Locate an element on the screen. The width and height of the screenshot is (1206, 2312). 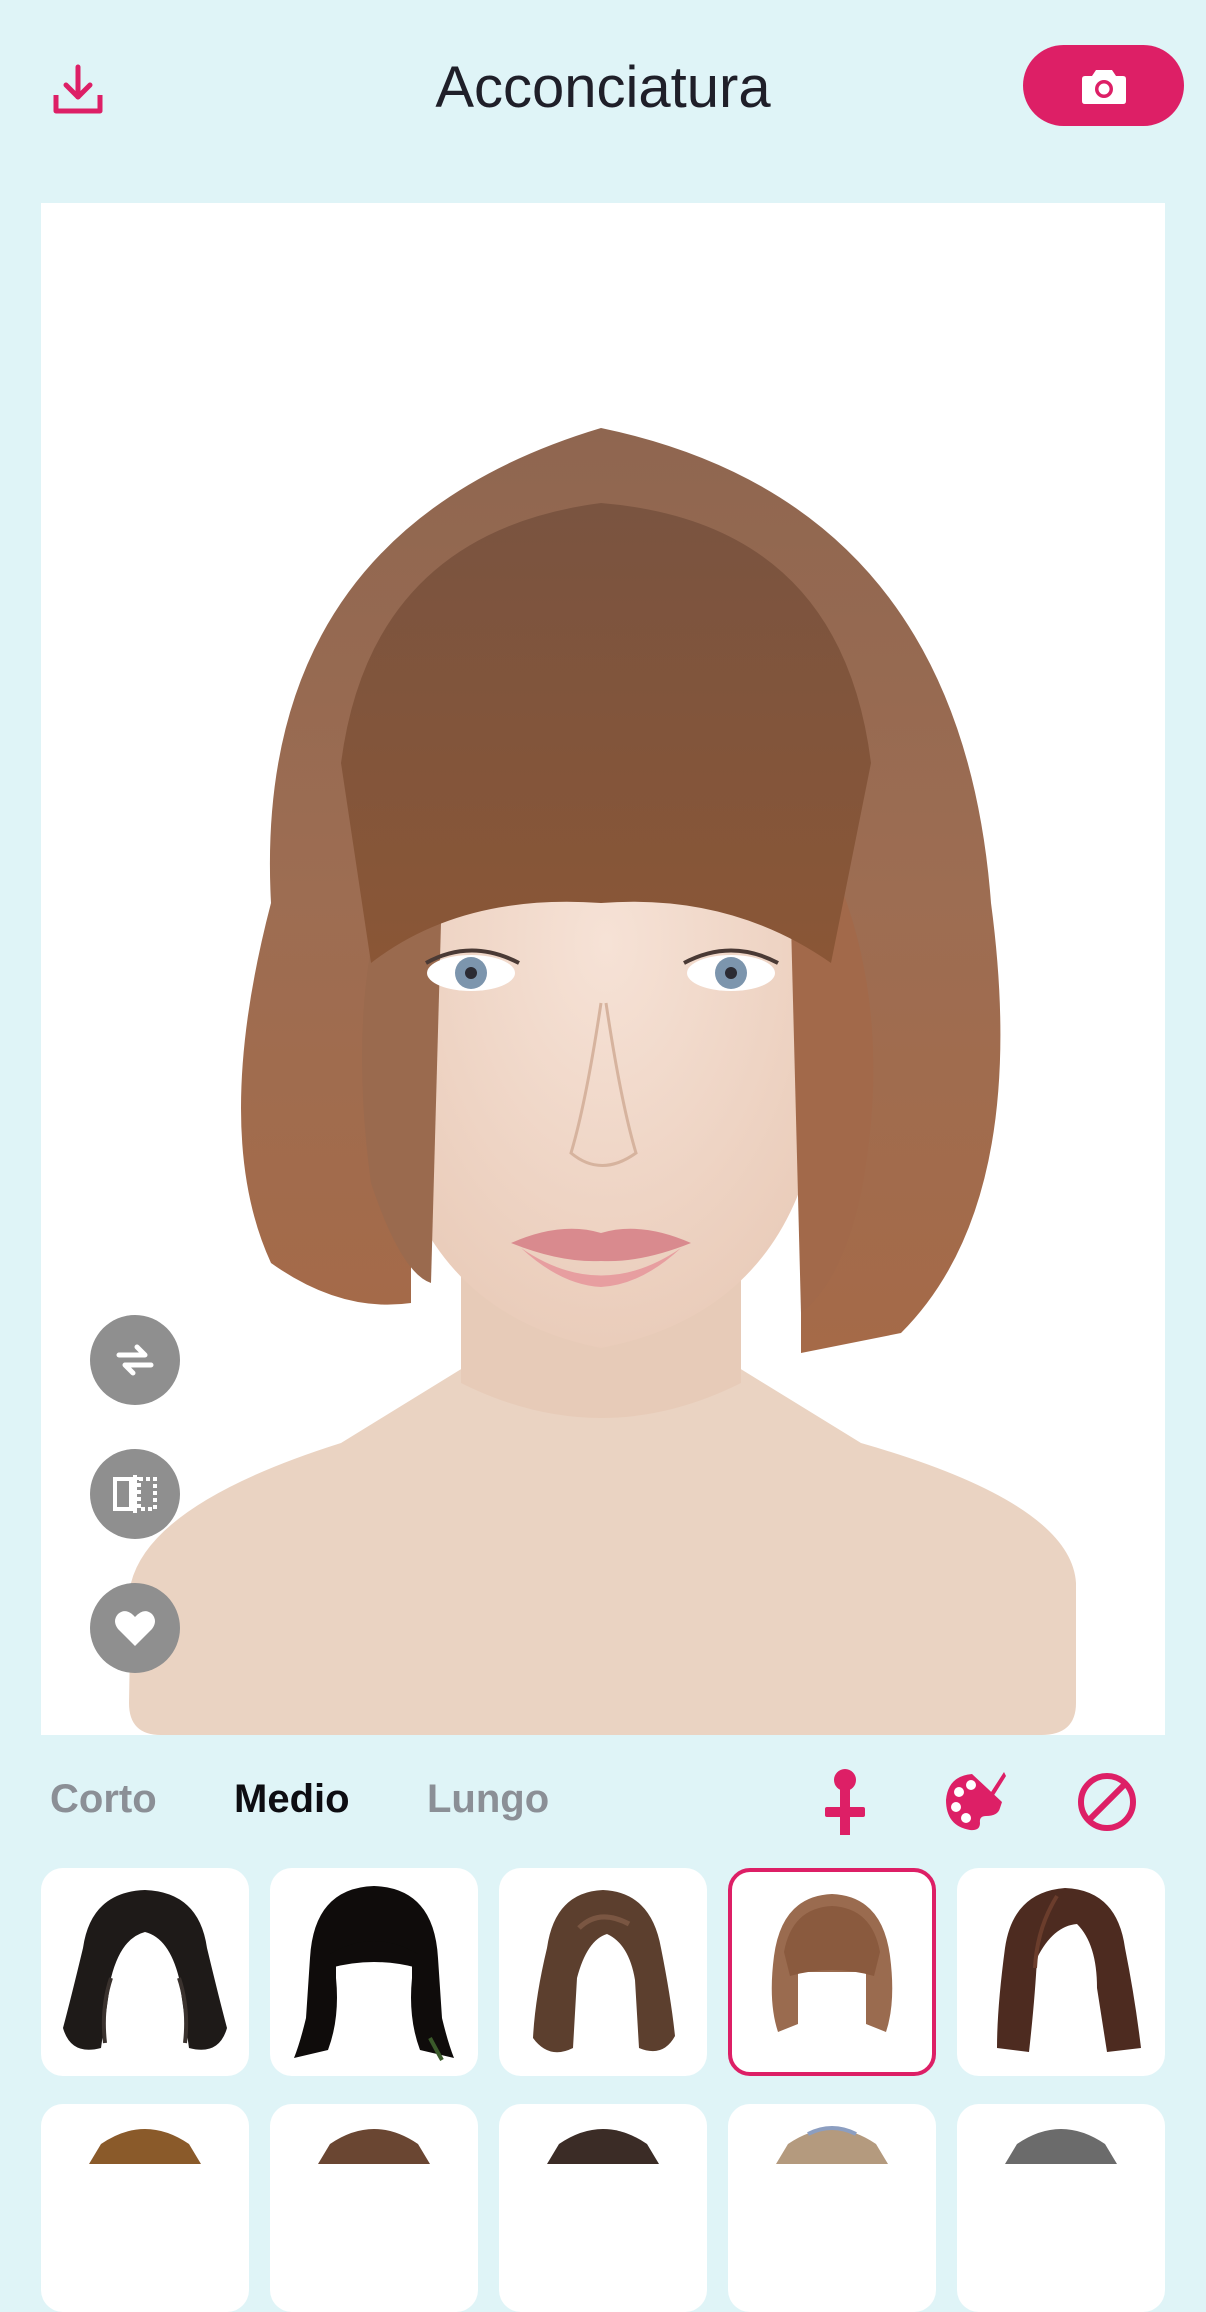
category-bar: Corto Medio Lungo is located at coordinates (603, 1802).